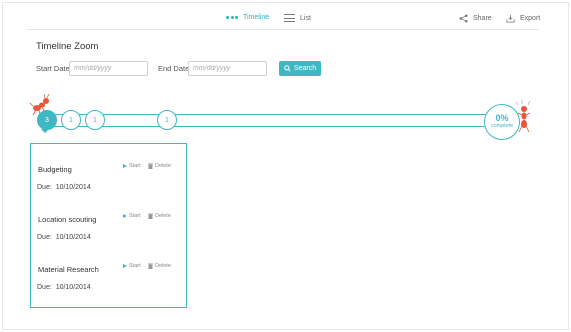  Describe the element at coordinates (55, 169) in the screenshot. I see `task-name: Budgeting` at that location.